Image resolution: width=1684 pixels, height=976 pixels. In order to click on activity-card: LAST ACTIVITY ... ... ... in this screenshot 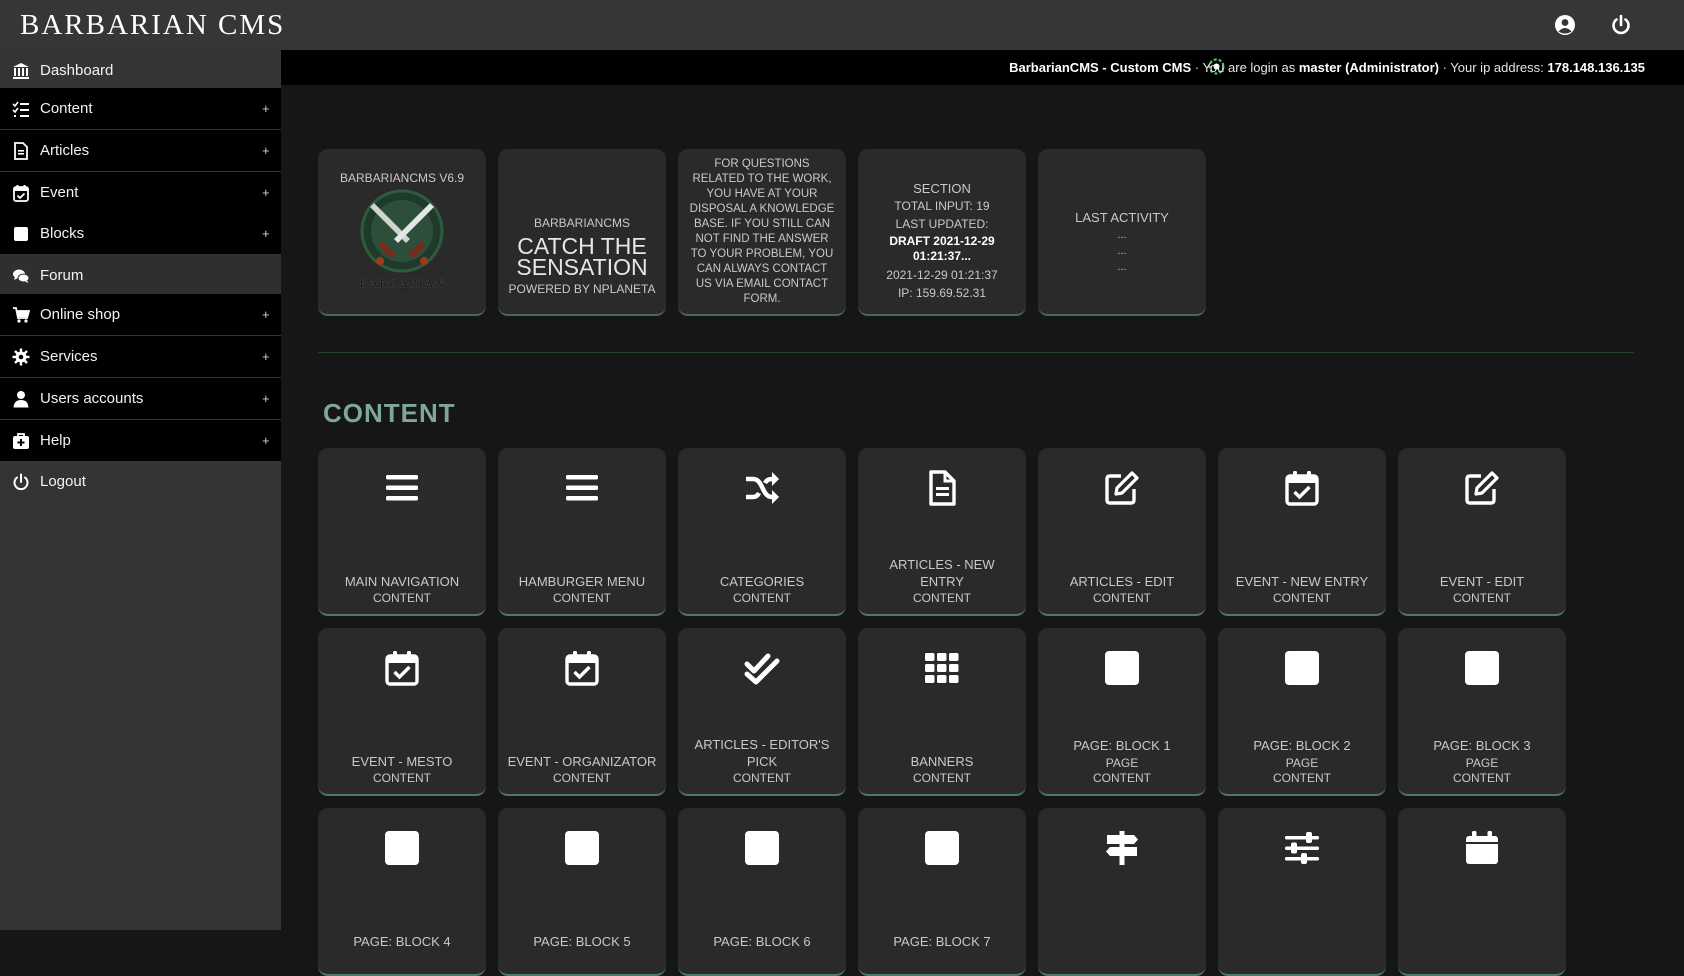, I will do `click(1122, 232)`.